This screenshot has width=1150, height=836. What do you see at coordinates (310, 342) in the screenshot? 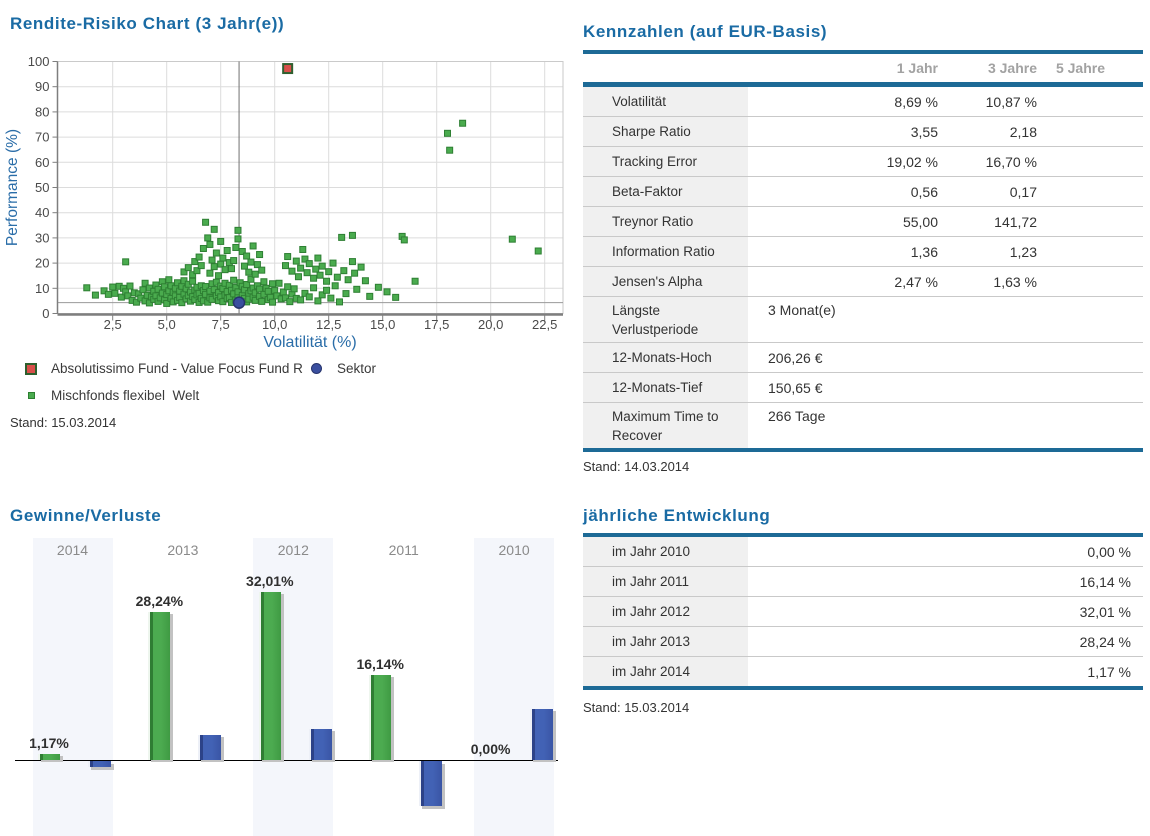
I see `x-axis-label: Volatilität (%)` at bounding box center [310, 342].